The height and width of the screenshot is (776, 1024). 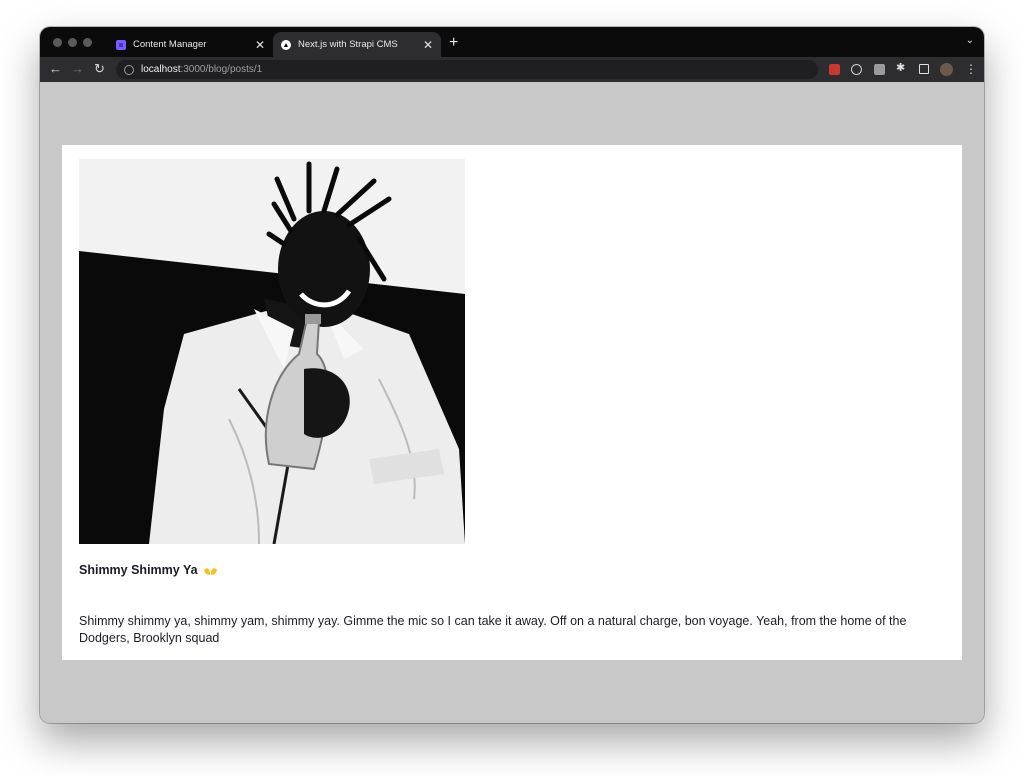 What do you see at coordinates (834, 69) in the screenshot?
I see `extension-red-icon` at bounding box center [834, 69].